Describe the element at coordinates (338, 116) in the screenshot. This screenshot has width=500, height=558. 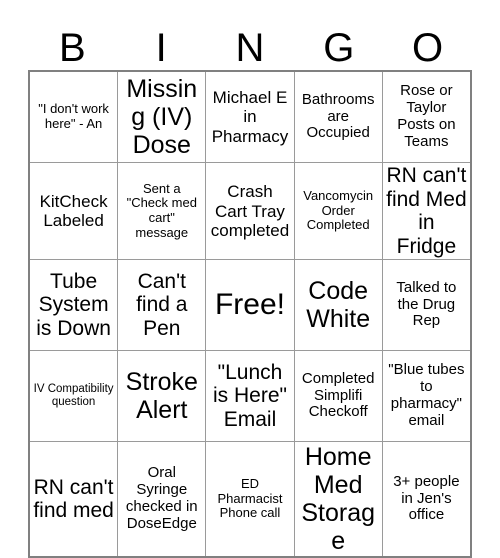
I see `bingo-cell-g1: Bathrooms are Occupied` at that location.